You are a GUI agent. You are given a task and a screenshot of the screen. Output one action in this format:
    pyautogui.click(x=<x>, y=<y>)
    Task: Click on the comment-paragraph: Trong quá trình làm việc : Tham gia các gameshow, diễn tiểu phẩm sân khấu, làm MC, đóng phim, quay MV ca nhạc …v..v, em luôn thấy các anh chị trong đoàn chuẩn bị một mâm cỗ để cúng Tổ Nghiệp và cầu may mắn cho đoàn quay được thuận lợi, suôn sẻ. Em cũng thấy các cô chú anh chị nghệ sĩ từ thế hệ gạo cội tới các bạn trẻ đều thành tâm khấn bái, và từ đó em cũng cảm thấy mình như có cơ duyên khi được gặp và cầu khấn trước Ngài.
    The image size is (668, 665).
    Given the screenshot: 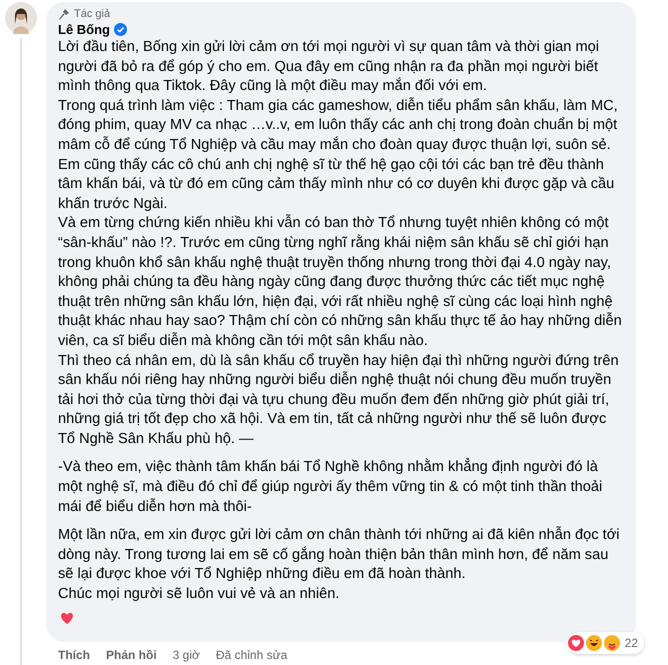 What is the action you would take?
    pyautogui.click(x=338, y=155)
    